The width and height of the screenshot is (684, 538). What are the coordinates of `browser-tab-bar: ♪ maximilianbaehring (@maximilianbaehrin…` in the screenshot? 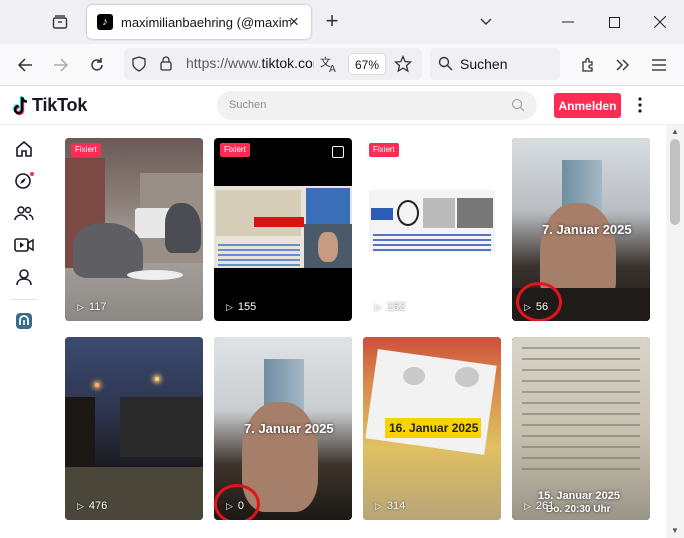 It's located at (342, 22).